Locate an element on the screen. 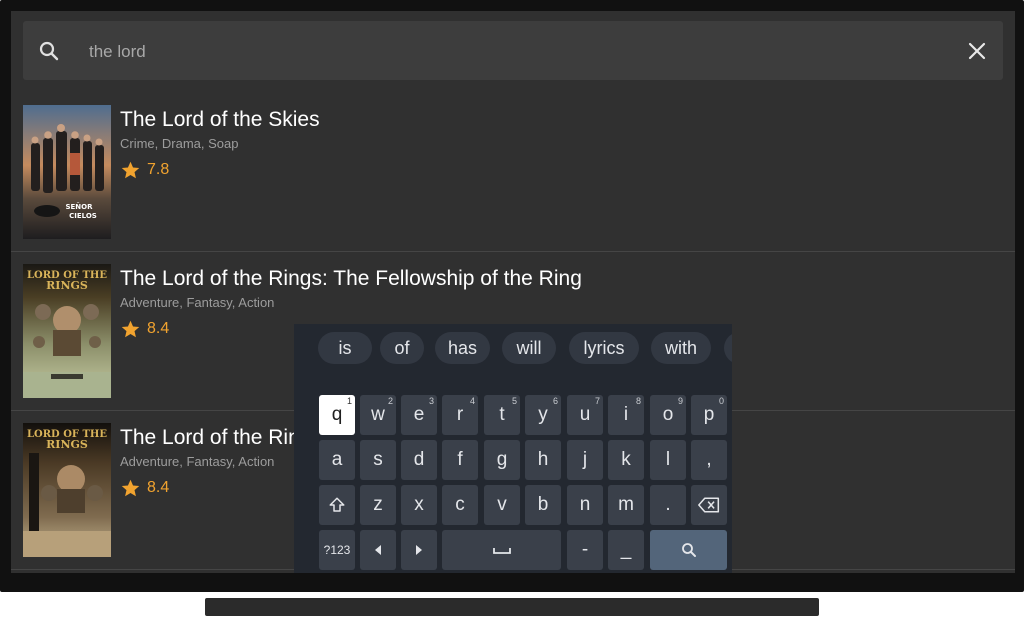 Image resolution: width=1024 pixels, height=617 pixels. key-d: d is located at coordinates (419, 460).